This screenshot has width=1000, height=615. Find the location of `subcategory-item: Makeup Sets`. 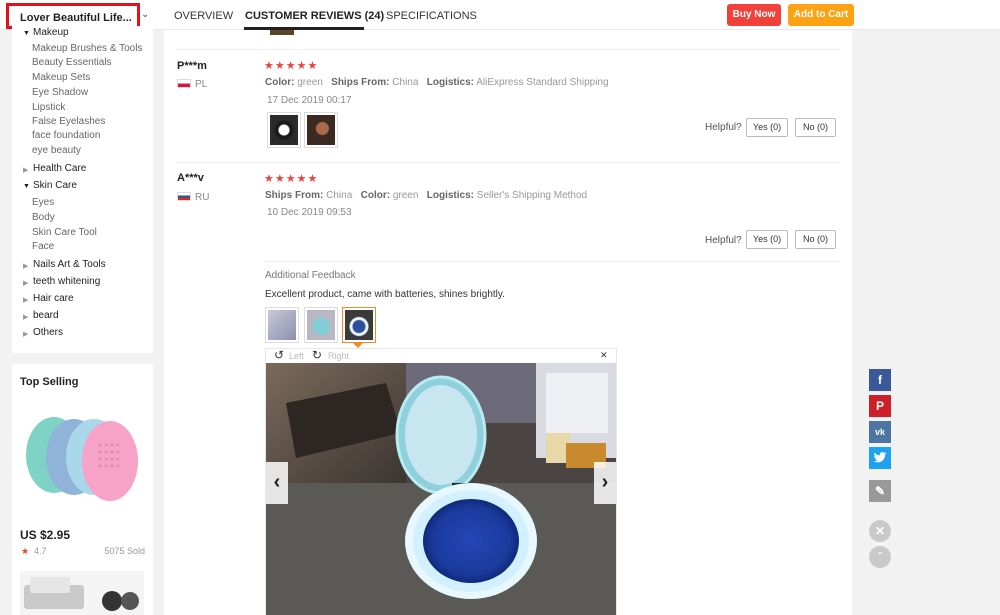

subcategory-item: Makeup Sets is located at coordinates (61, 77).